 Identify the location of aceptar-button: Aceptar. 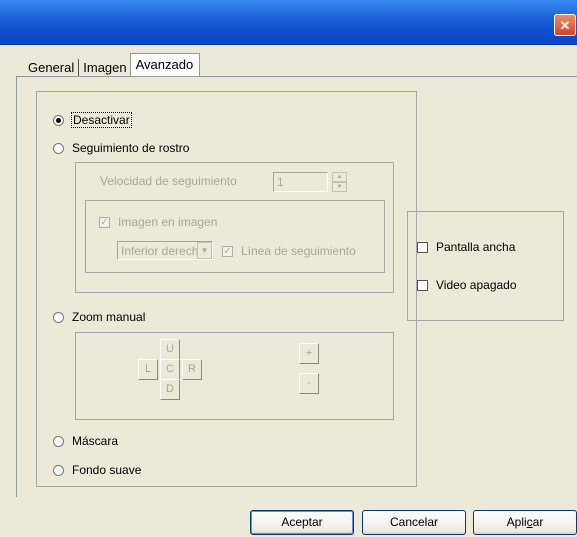
(302, 522).